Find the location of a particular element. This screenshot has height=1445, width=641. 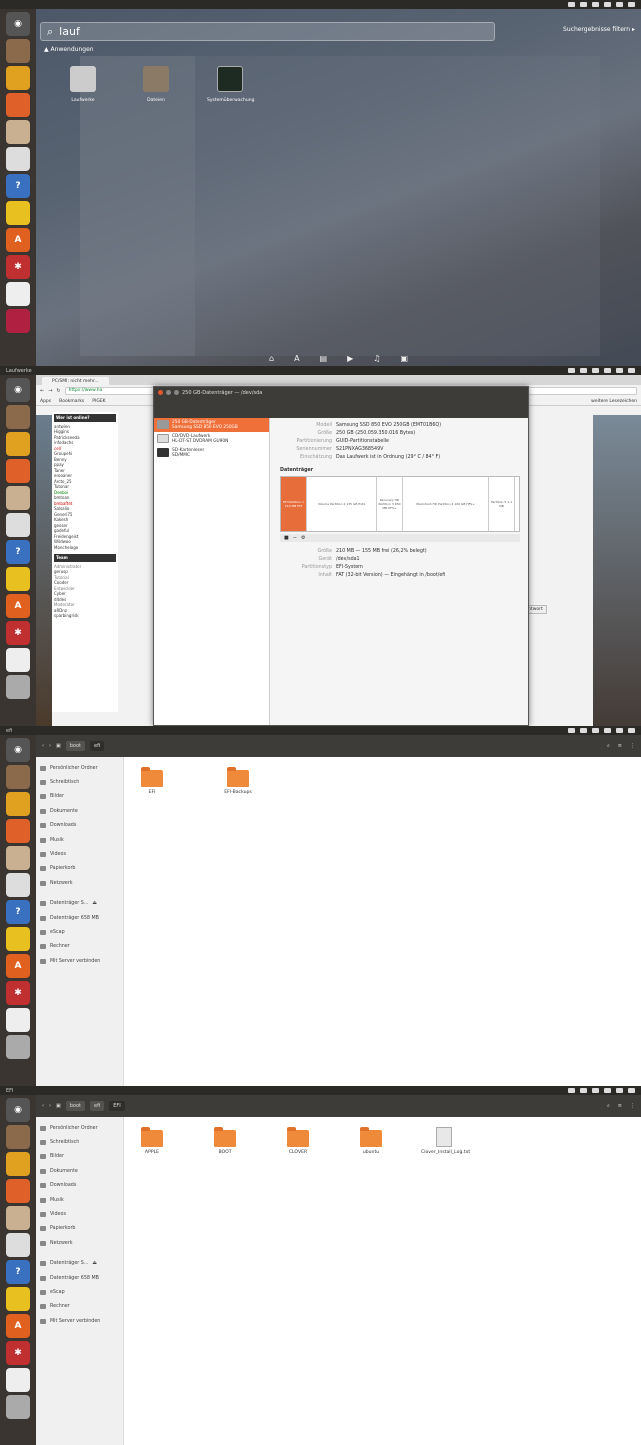

volume-segment: Macintosh HD Partition 4 100 GB HFS+ is located at coordinates (446, 504).